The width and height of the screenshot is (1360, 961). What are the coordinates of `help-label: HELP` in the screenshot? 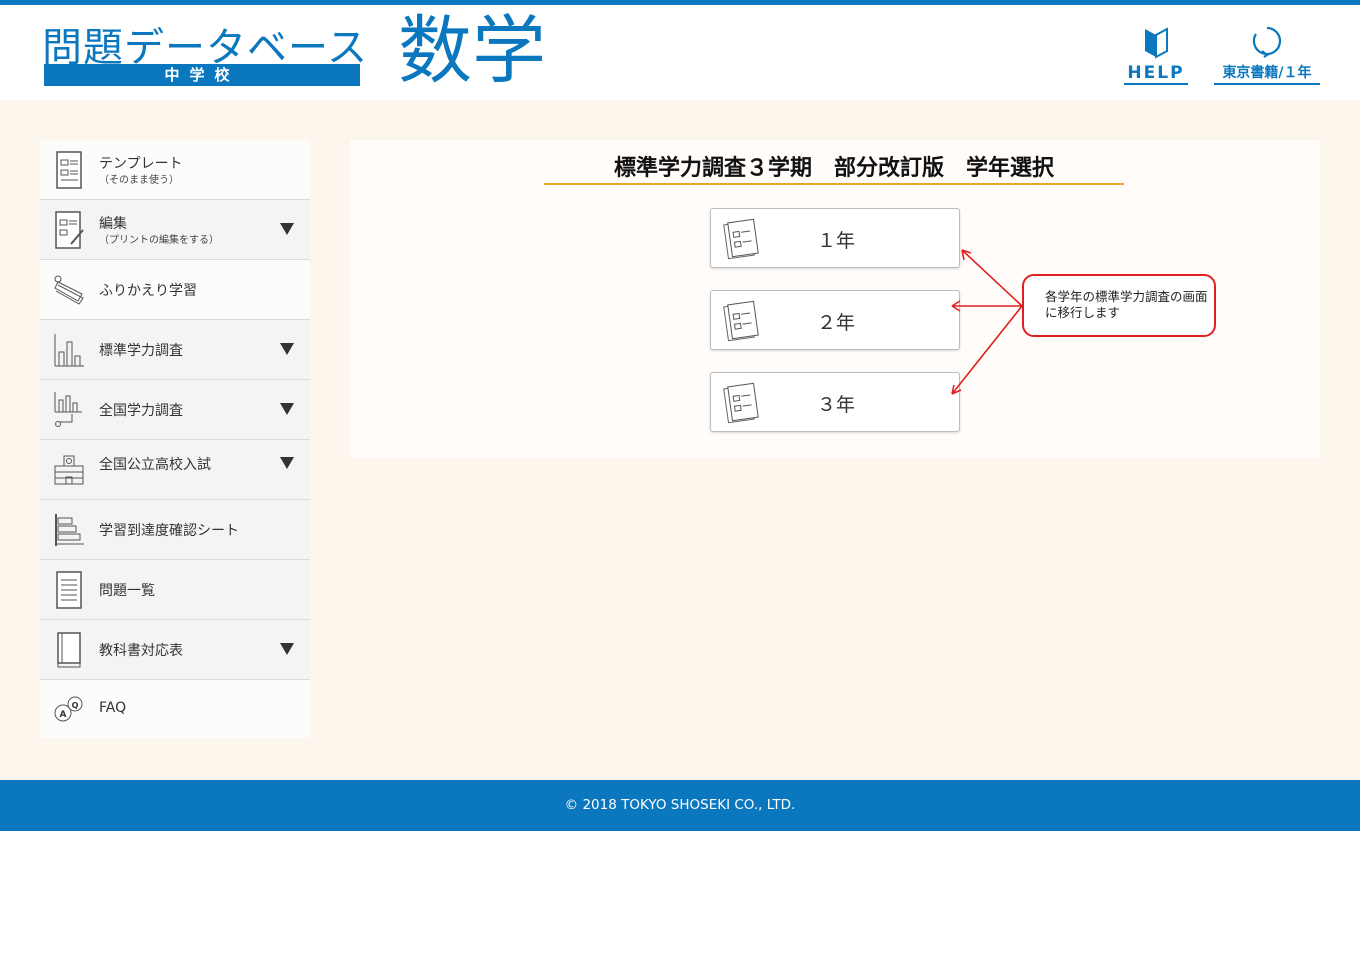 It's located at (1156, 73).